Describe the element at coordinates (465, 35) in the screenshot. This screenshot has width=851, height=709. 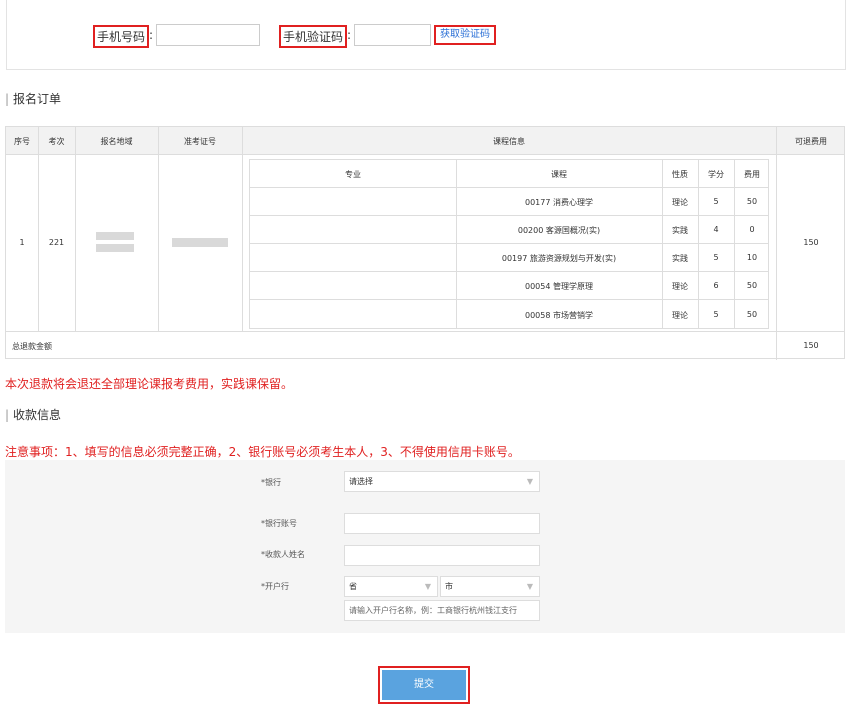
I see `get-code-button: 获取验证码` at that location.